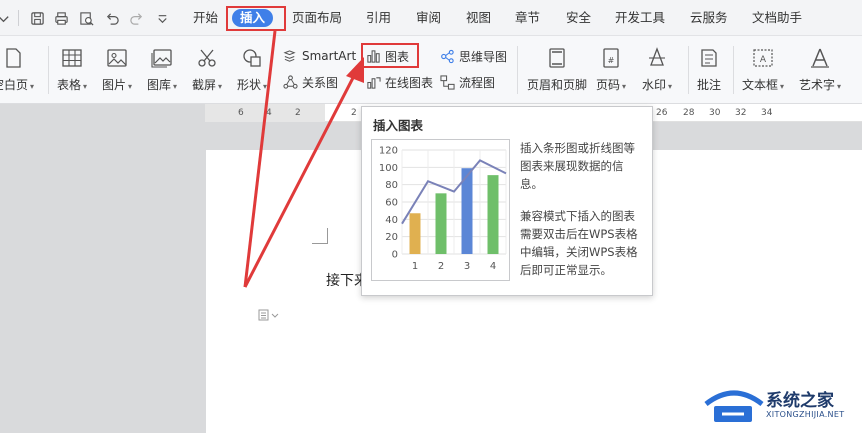  I want to click on scissors-icon, so click(207, 58).